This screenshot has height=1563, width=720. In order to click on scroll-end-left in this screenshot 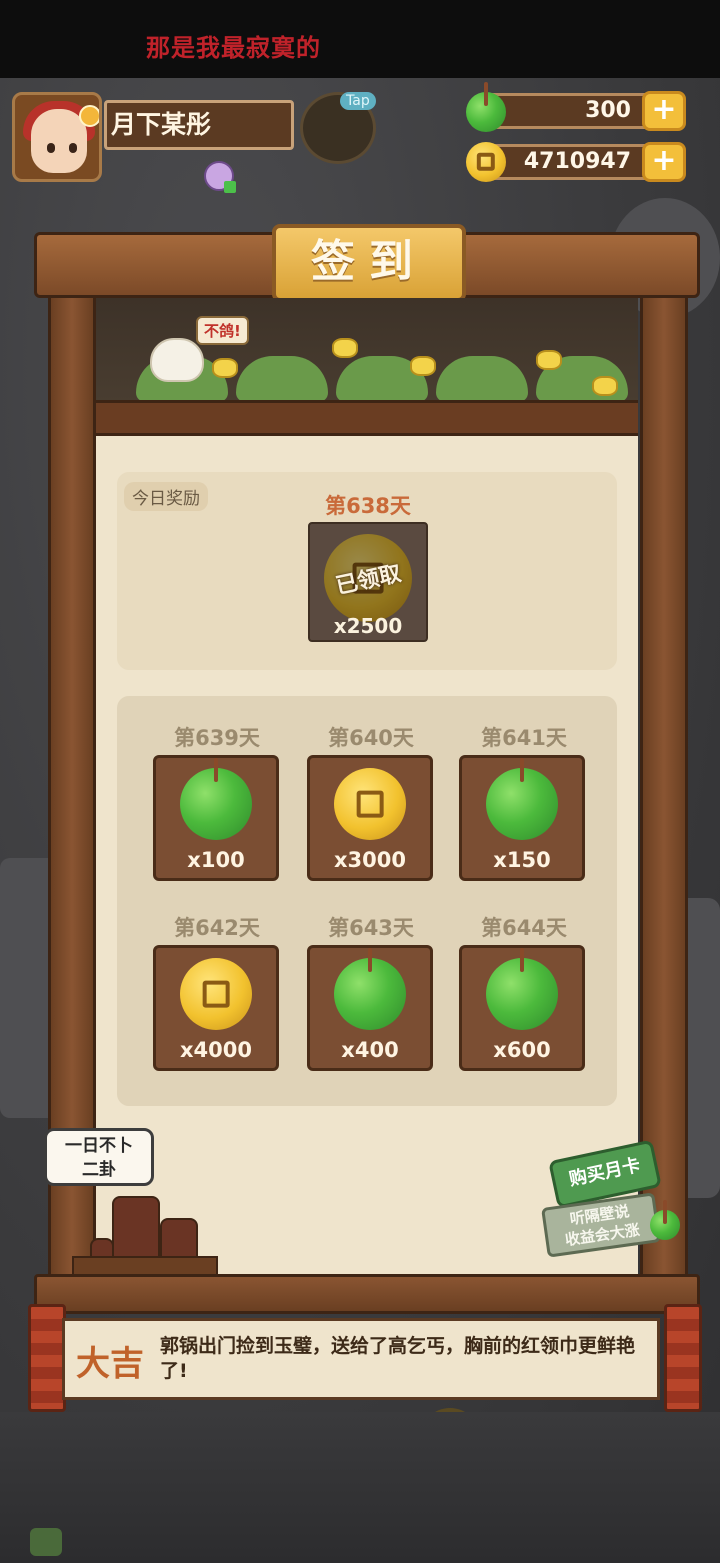, I will do `click(47, 1358)`.